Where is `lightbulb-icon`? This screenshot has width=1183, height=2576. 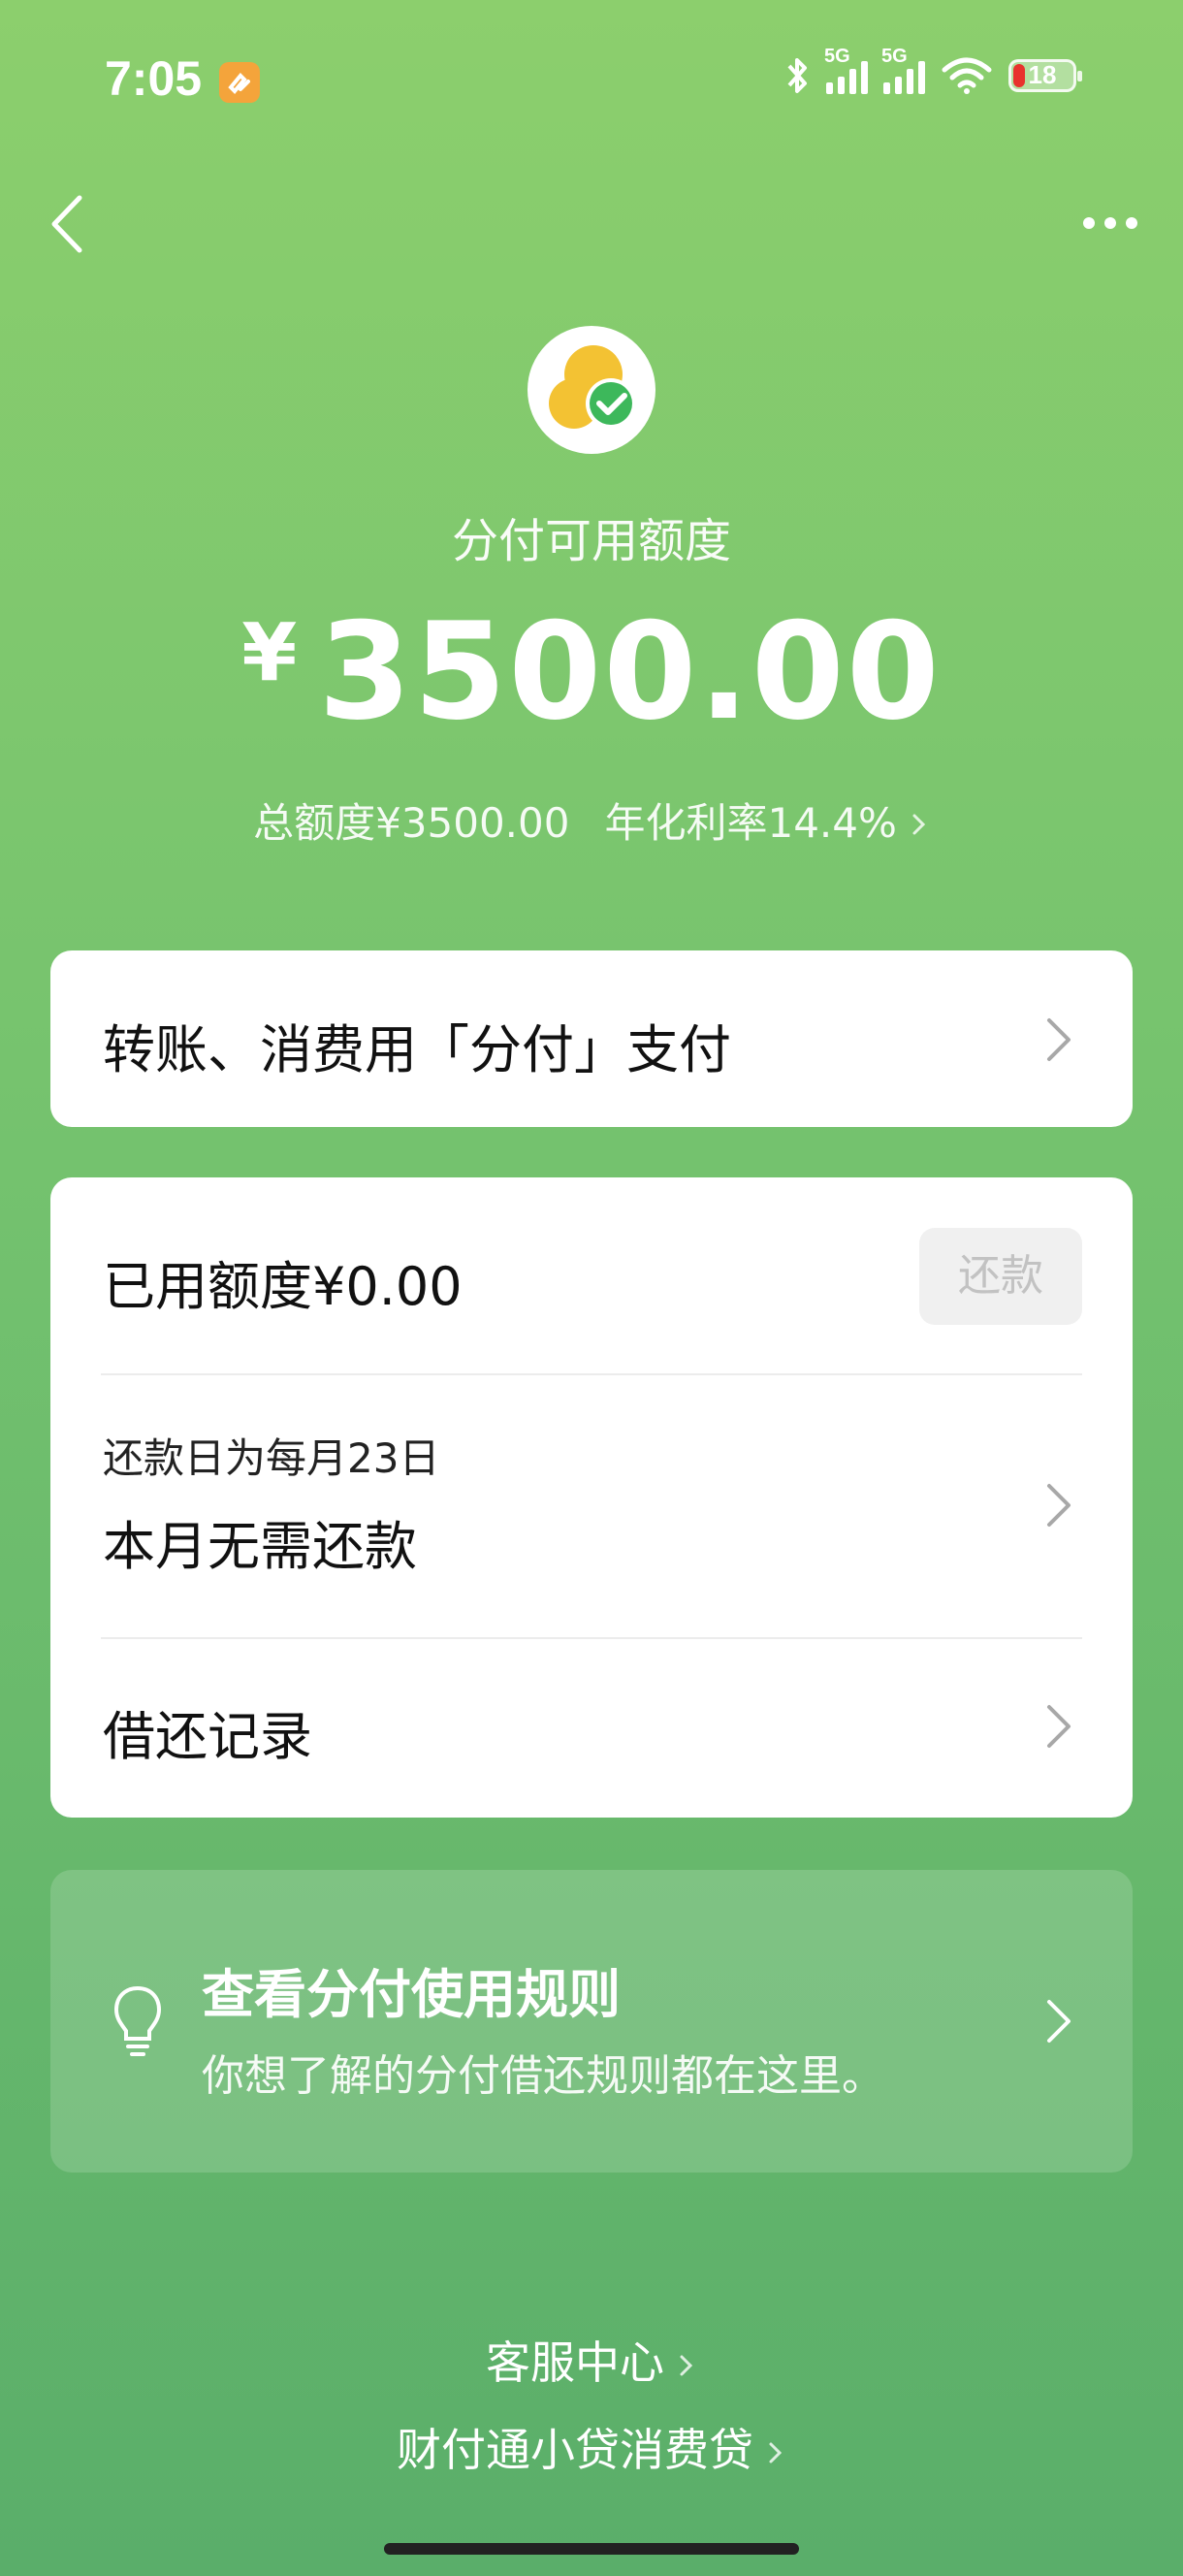
lightbulb-icon is located at coordinates (137, 2020).